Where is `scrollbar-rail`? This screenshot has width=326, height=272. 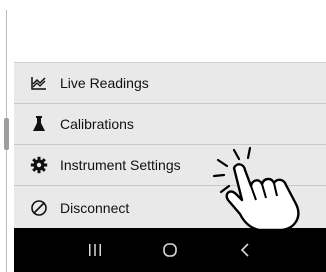
scrollbar-rail is located at coordinates (7, 136).